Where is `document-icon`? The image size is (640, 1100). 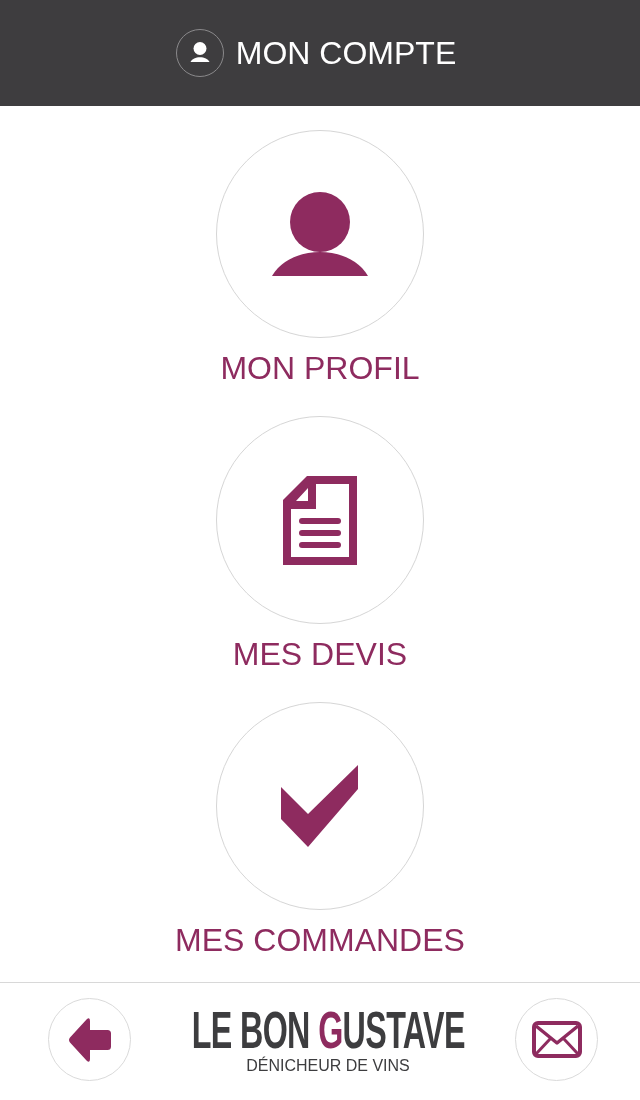 document-icon is located at coordinates (320, 520).